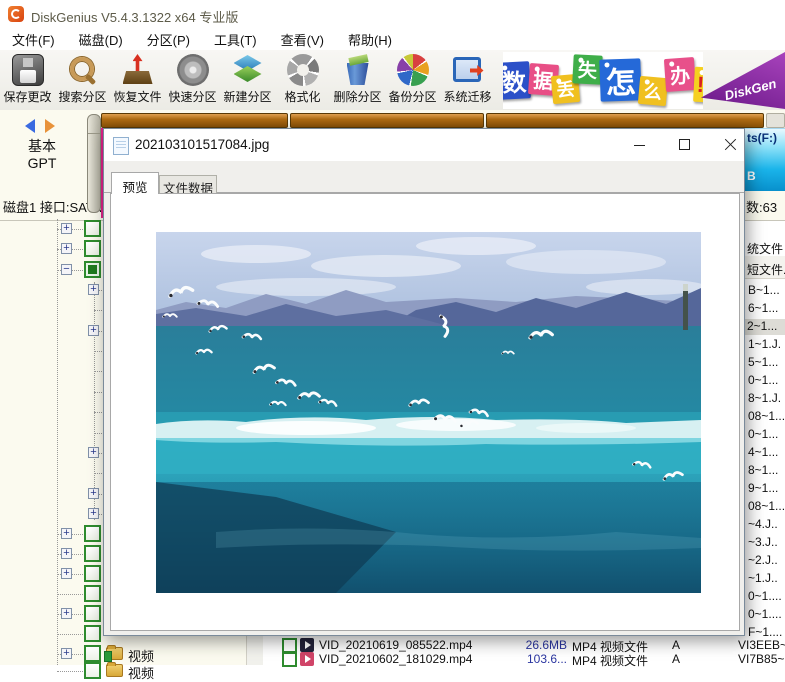 This screenshot has width=785, height=682. What do you see at coordinates (640, 144) in the screenshot?
I see `minimize-button` at bounding box center [640, 144].